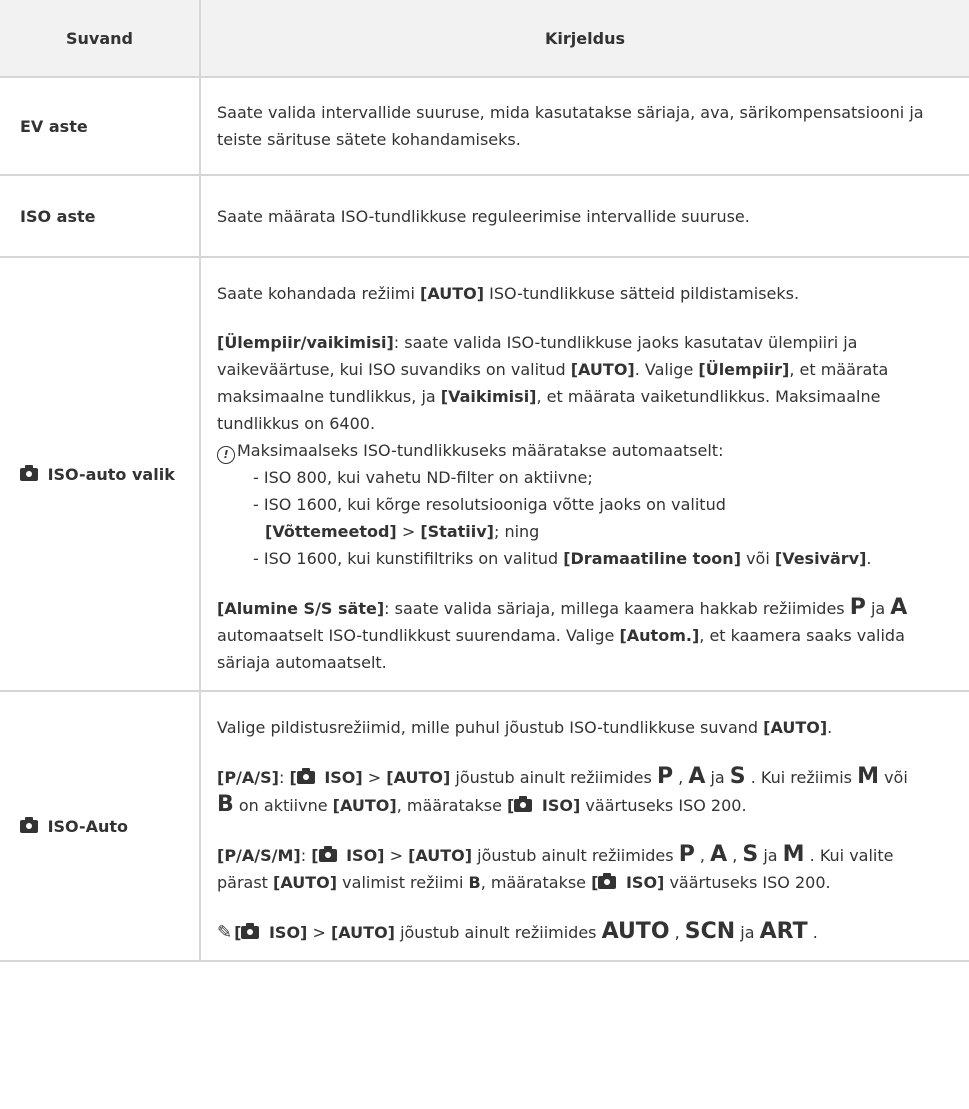  I want to click on table-header-row: Suvand Kirjeldus, so click(484, 39).